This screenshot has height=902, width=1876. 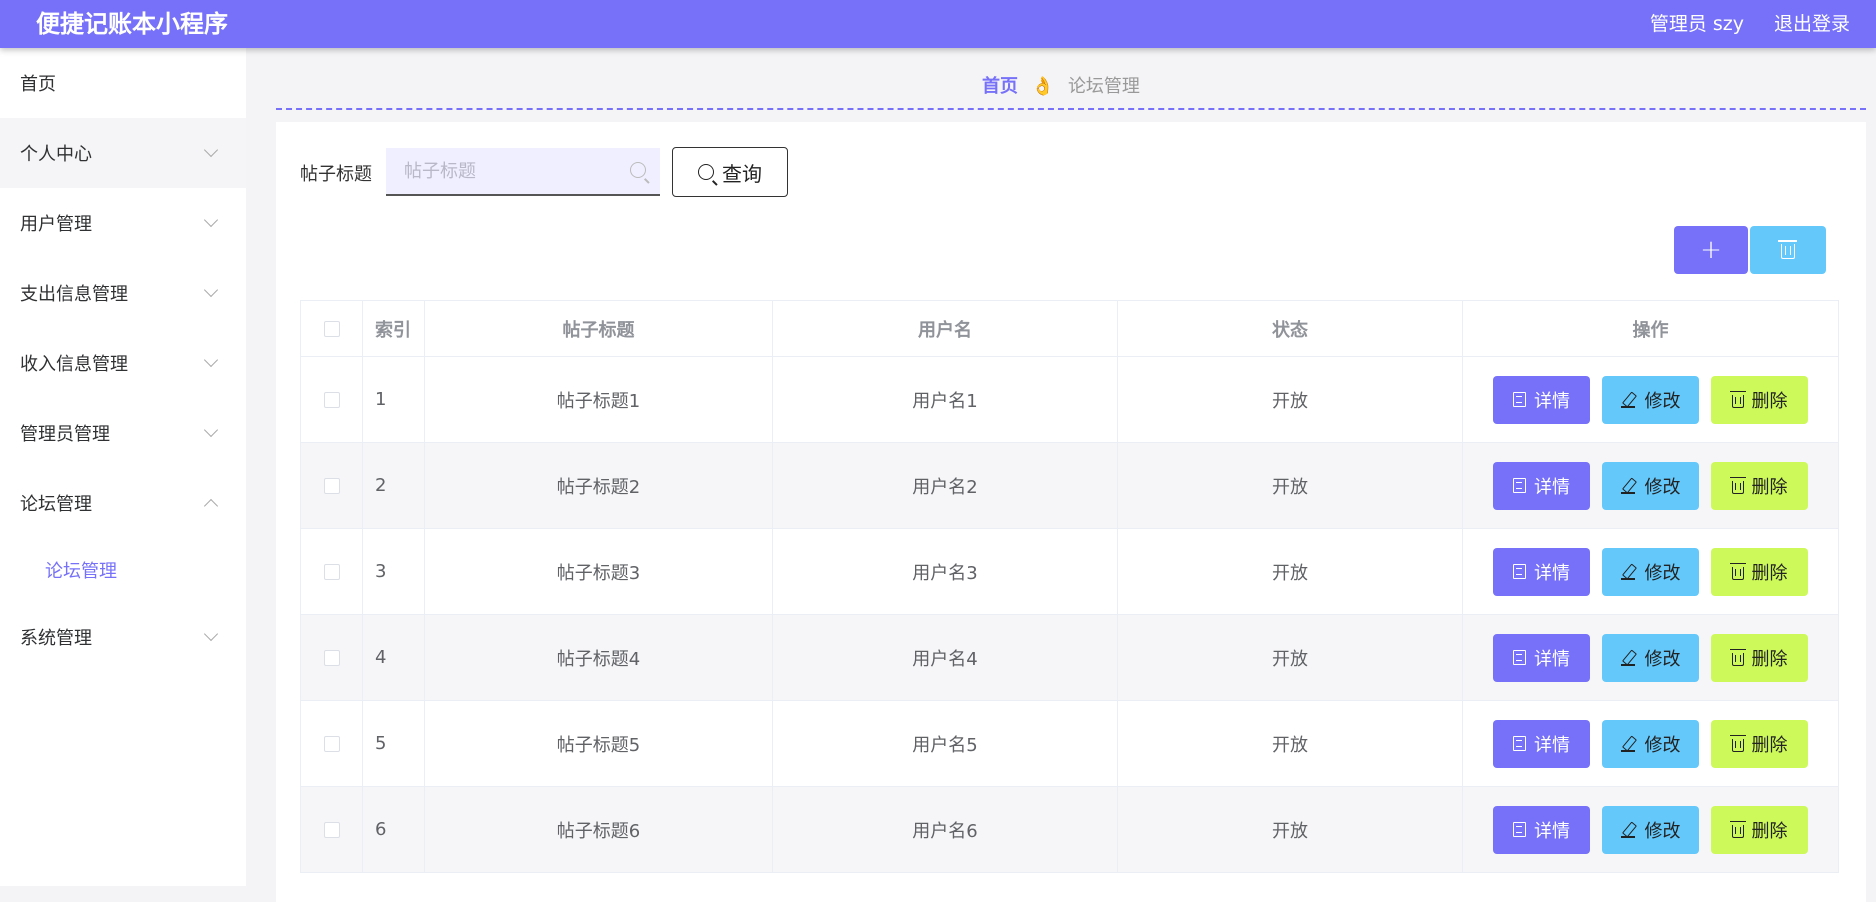 What do you see at coordinates (56, 638) in the screenshot?
I see `sidebar-item-label: 系统管理` at bounding box center [56, 638].